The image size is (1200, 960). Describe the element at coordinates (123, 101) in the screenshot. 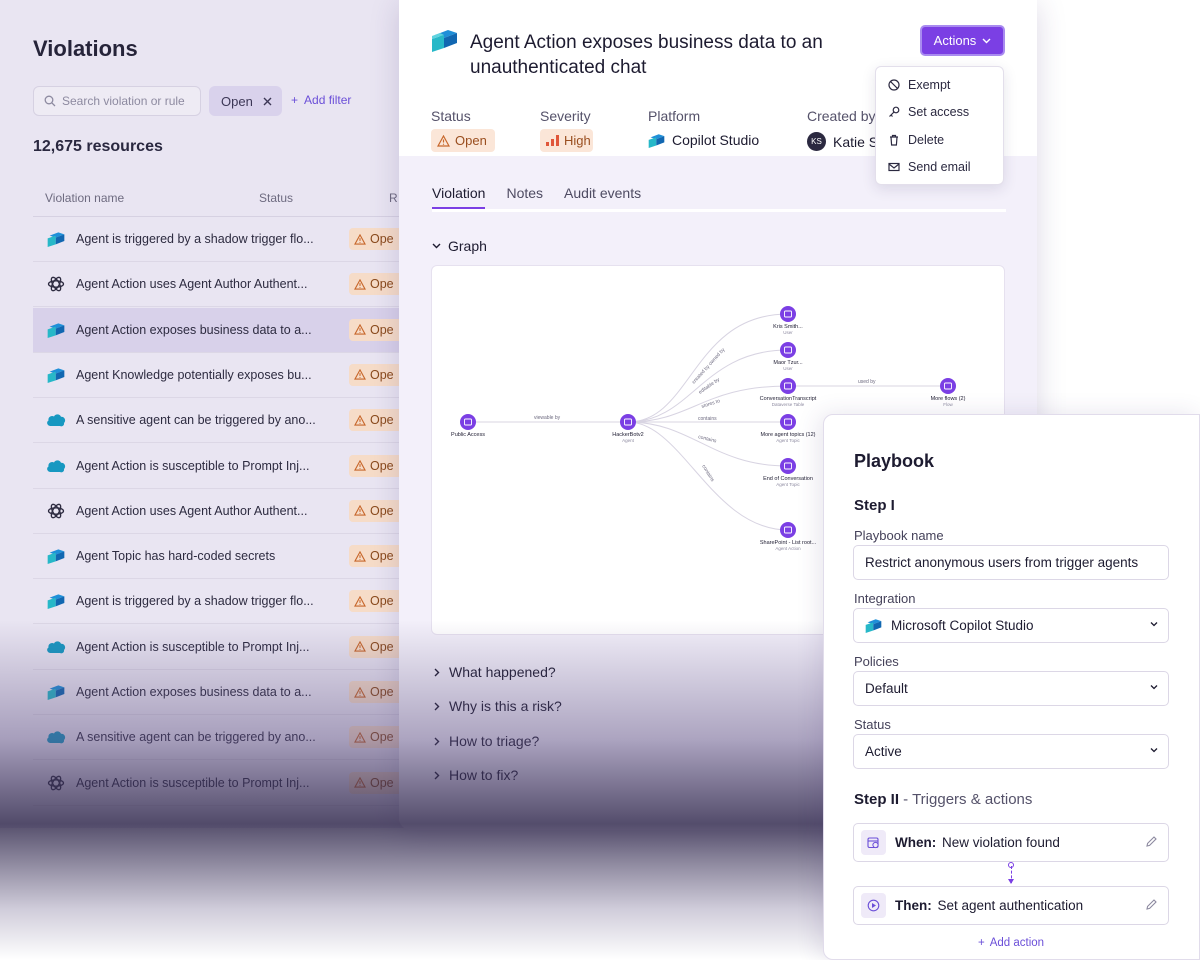

I see `search-placeholder: Search violation or rule` at that location.